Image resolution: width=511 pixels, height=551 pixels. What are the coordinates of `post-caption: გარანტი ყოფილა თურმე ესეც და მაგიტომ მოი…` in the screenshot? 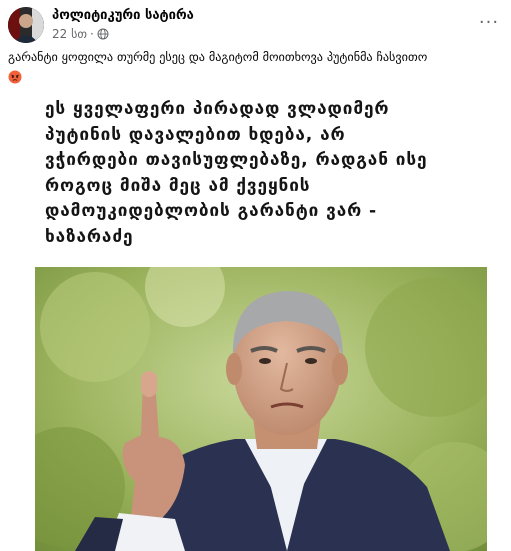 It's located at (218, 57).